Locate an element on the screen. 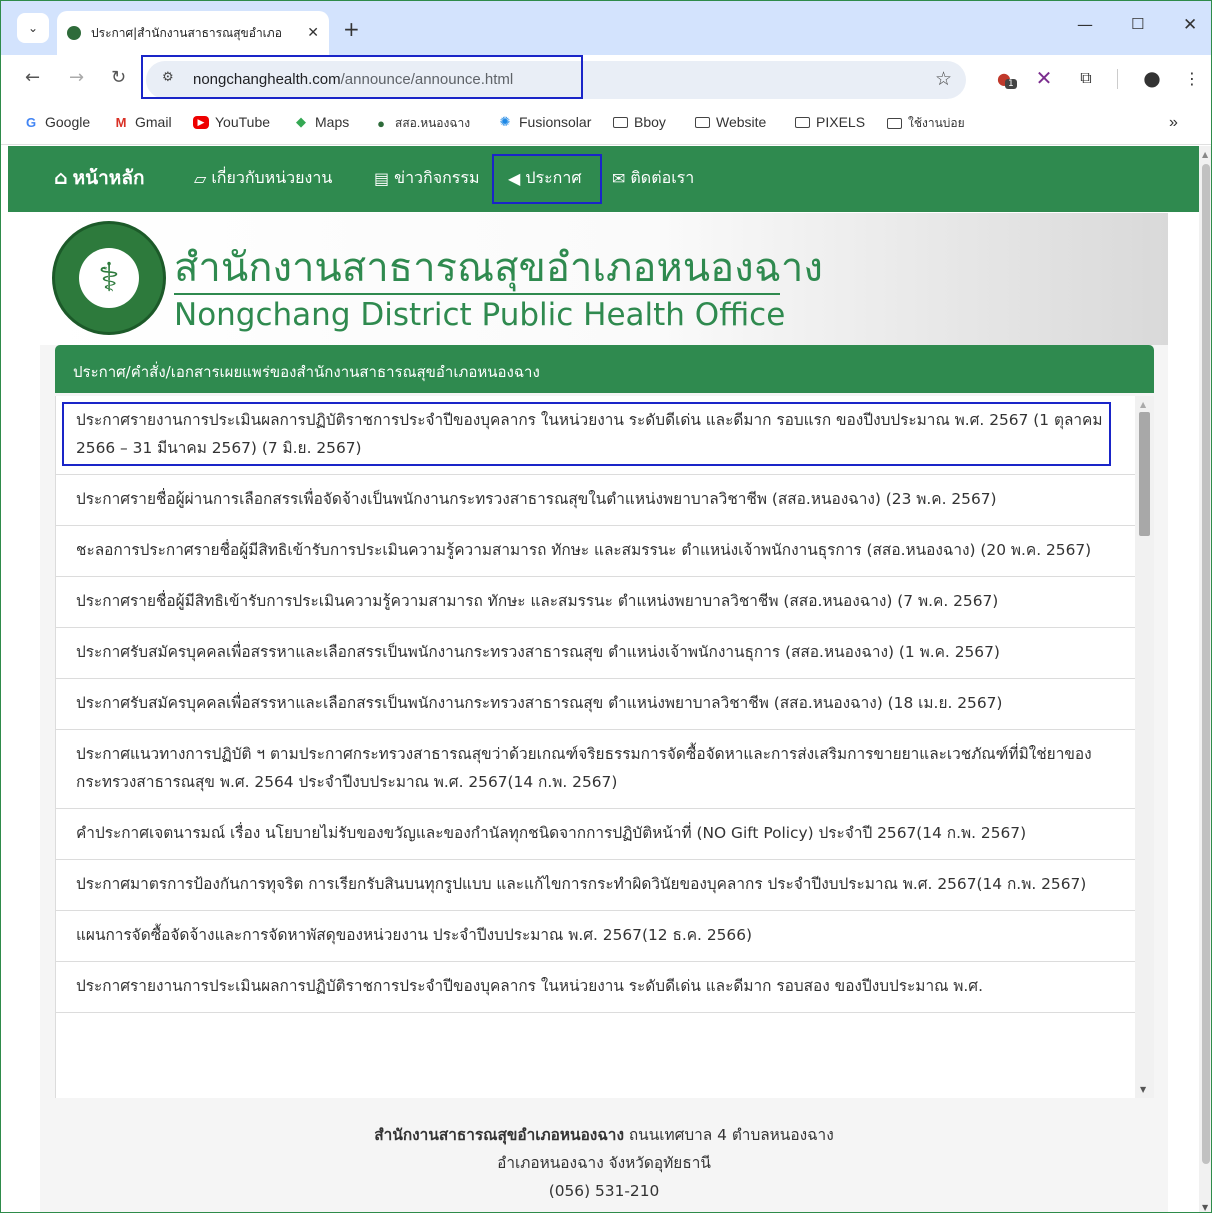 This screenshot has width=1212, height=1213. profile-avatar-icon: ● is located at coordinates (1152, 78).